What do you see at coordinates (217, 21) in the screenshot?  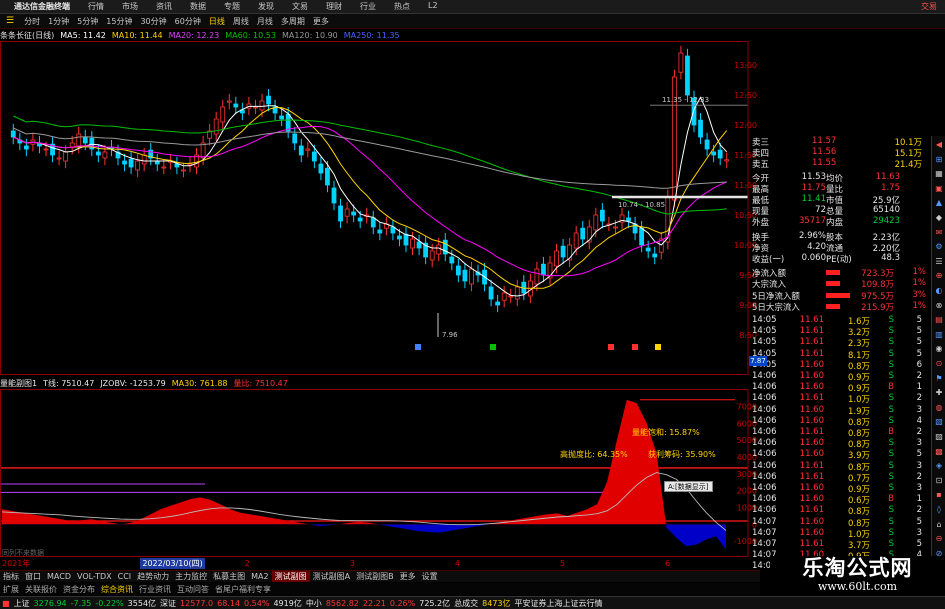 I see `period-tab: 日线` at bounding box center [217, 21].